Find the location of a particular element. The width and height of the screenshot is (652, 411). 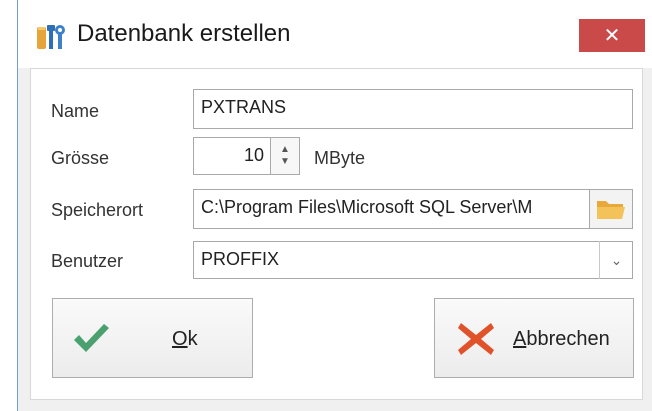

ok-label: Ok is located at coordinates (185, 339).